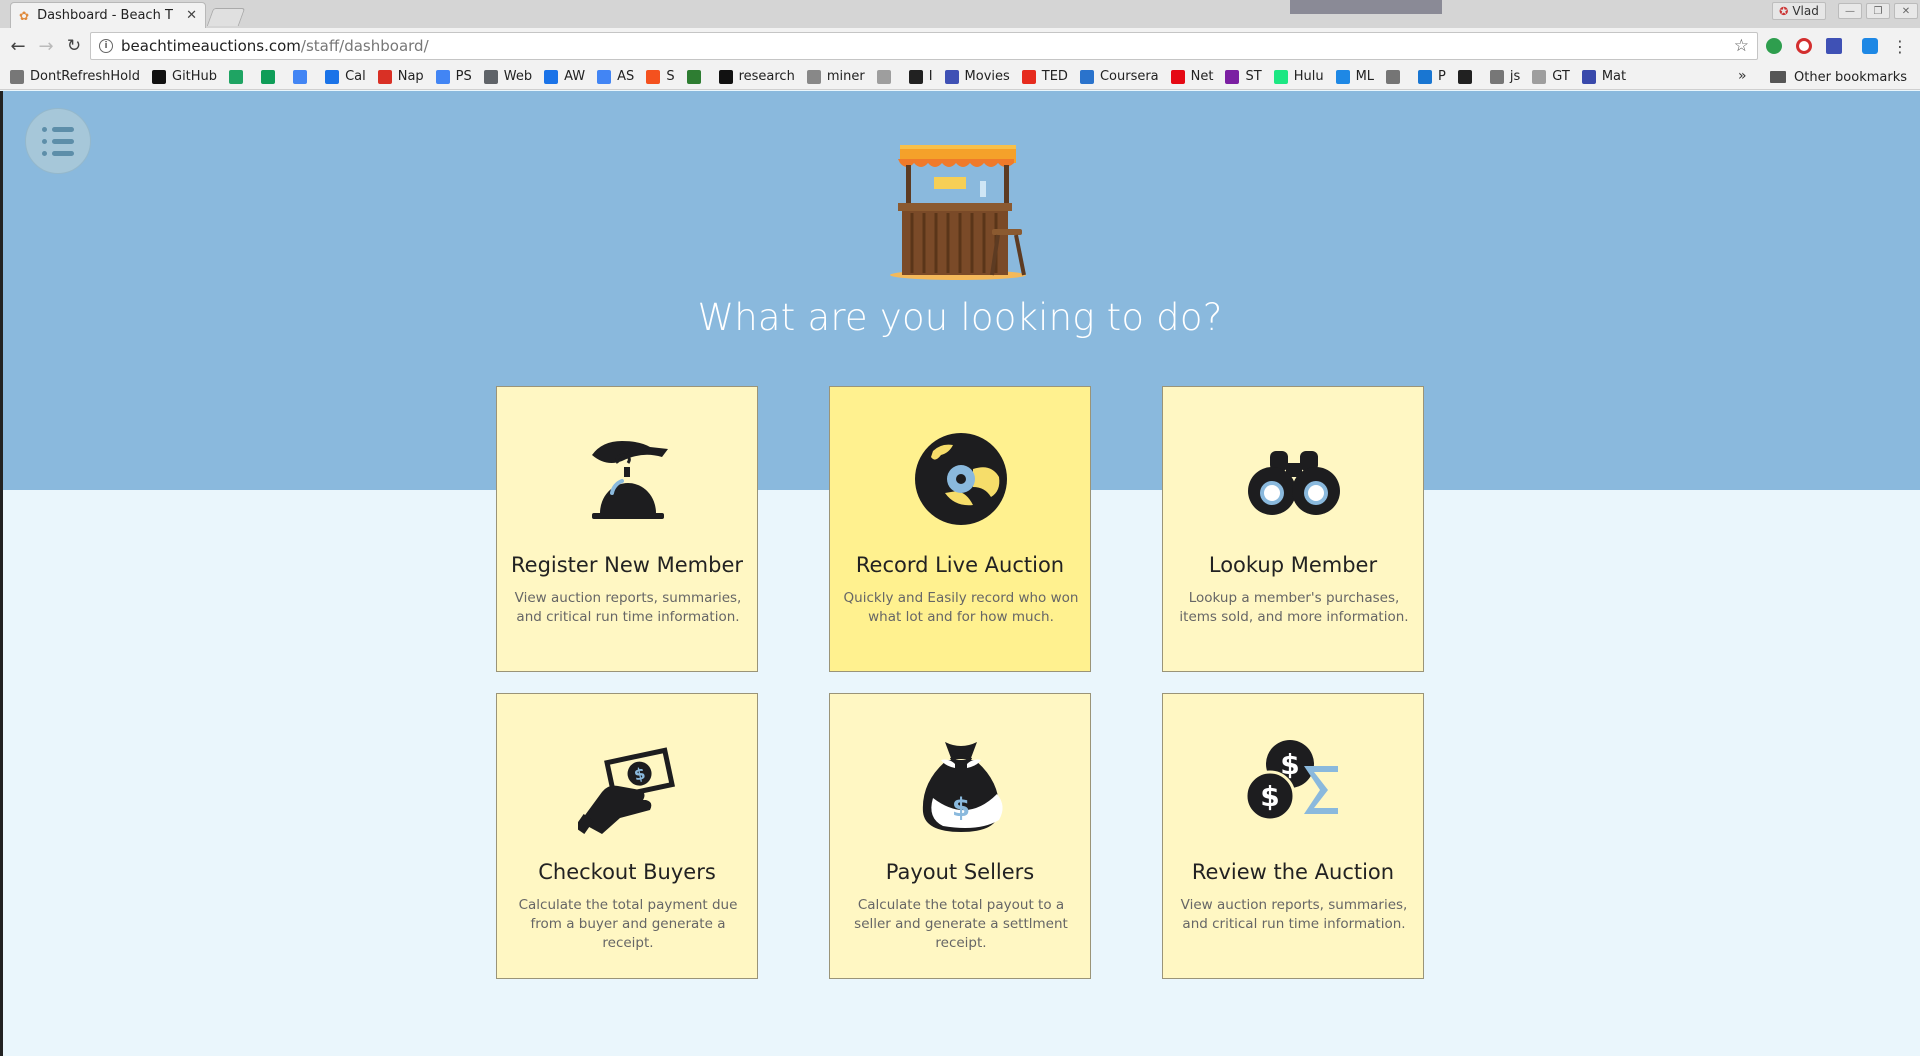 This screenshot has width=1920, height=1056. Describe the element at coordinates (1298, 76) in the screenshot. I see `bookmark-item: Hulu` at that location.